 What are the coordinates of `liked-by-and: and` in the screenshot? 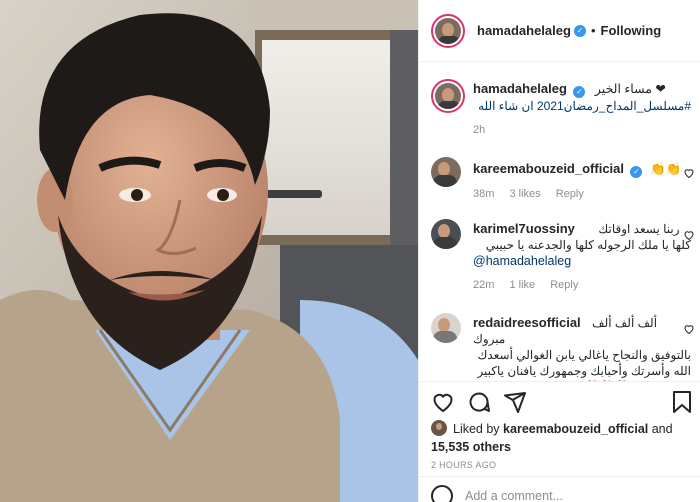 It's located at (662, 429).